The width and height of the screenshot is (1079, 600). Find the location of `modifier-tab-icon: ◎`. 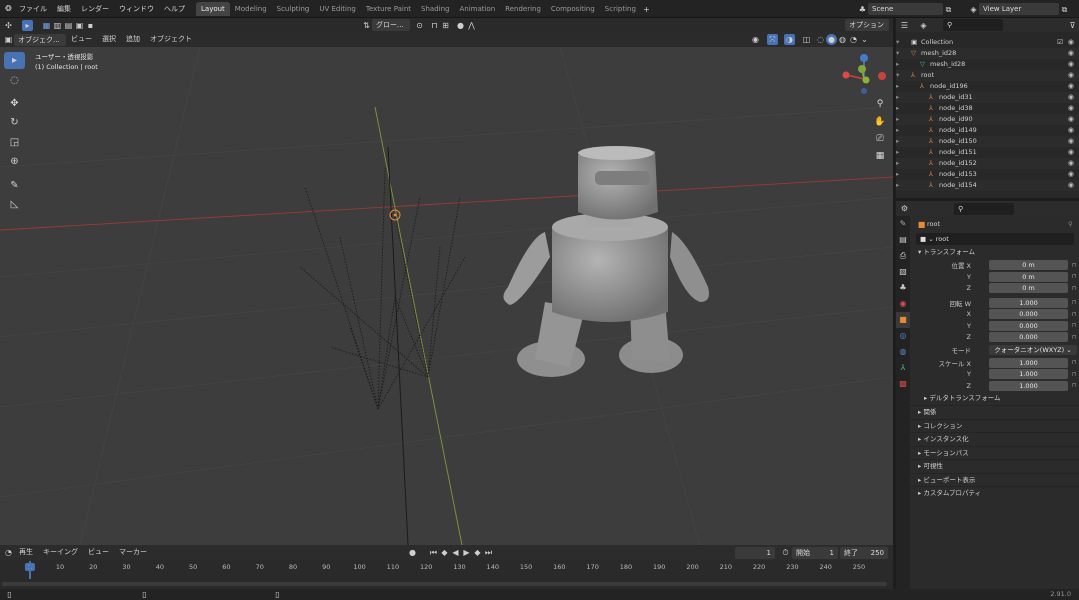

modifier-tab-icon: ◎ is located at coordinates (903, 336).